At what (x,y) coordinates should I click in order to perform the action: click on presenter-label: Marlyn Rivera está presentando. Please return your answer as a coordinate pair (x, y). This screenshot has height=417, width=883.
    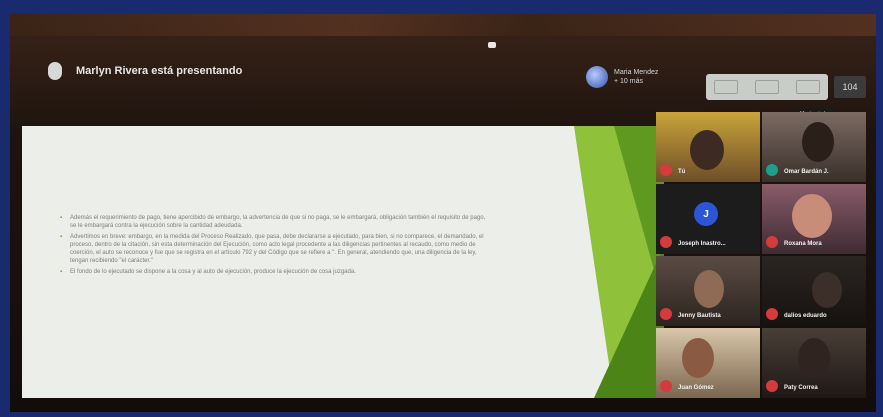
    Looking at the image, I should click on (159, 71).